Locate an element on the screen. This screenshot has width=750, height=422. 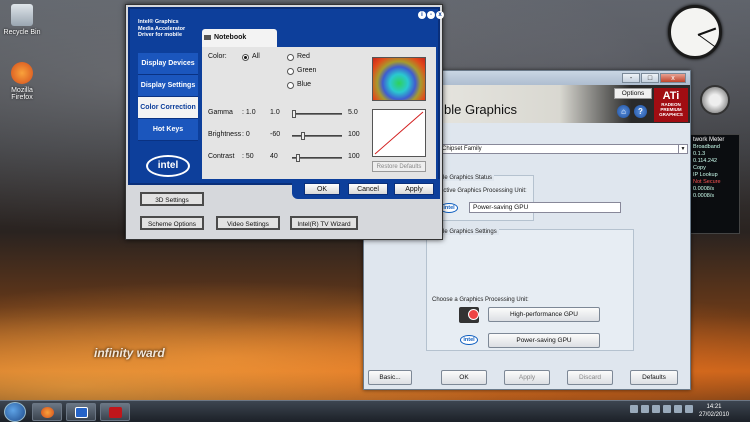
intel-logo: intel is located at coordinates (168, 166).